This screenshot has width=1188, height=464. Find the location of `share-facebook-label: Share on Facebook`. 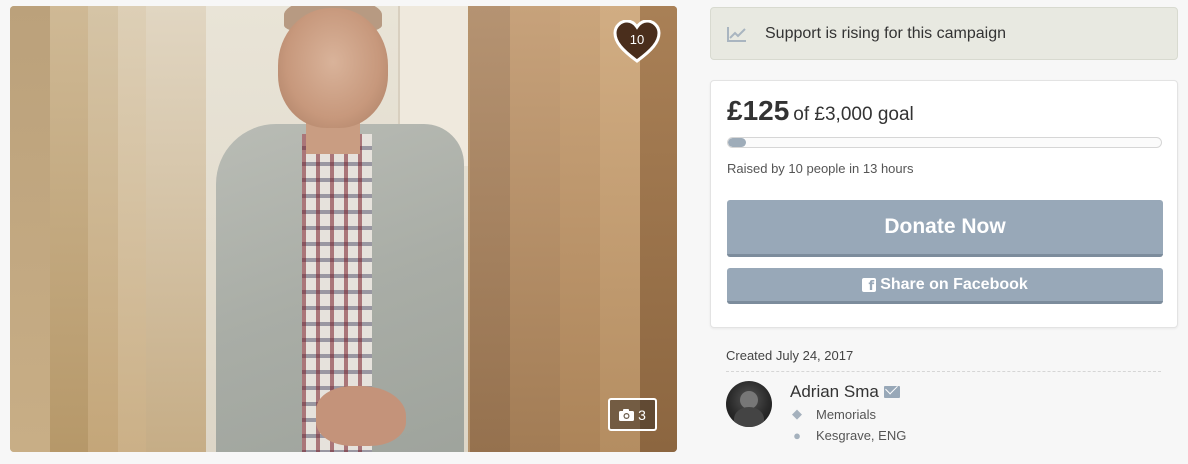

share-facebook-label: Share on Facebook is located at coordinates (954, 284).